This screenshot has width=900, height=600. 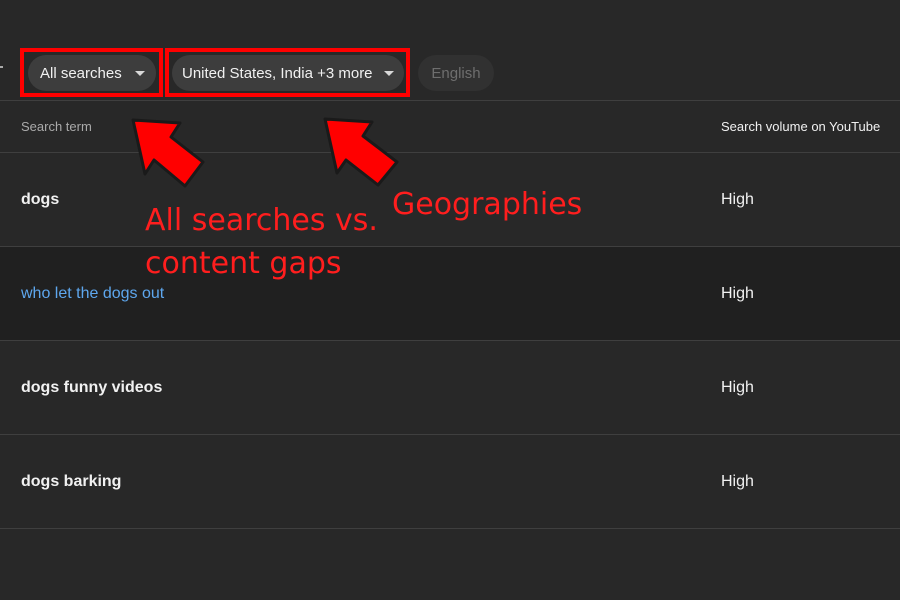 What do you see at coordinates (487, 204) in the screenshot?
I see `annotation-geographies-note: Geographies` at bounding box center [487, 204].